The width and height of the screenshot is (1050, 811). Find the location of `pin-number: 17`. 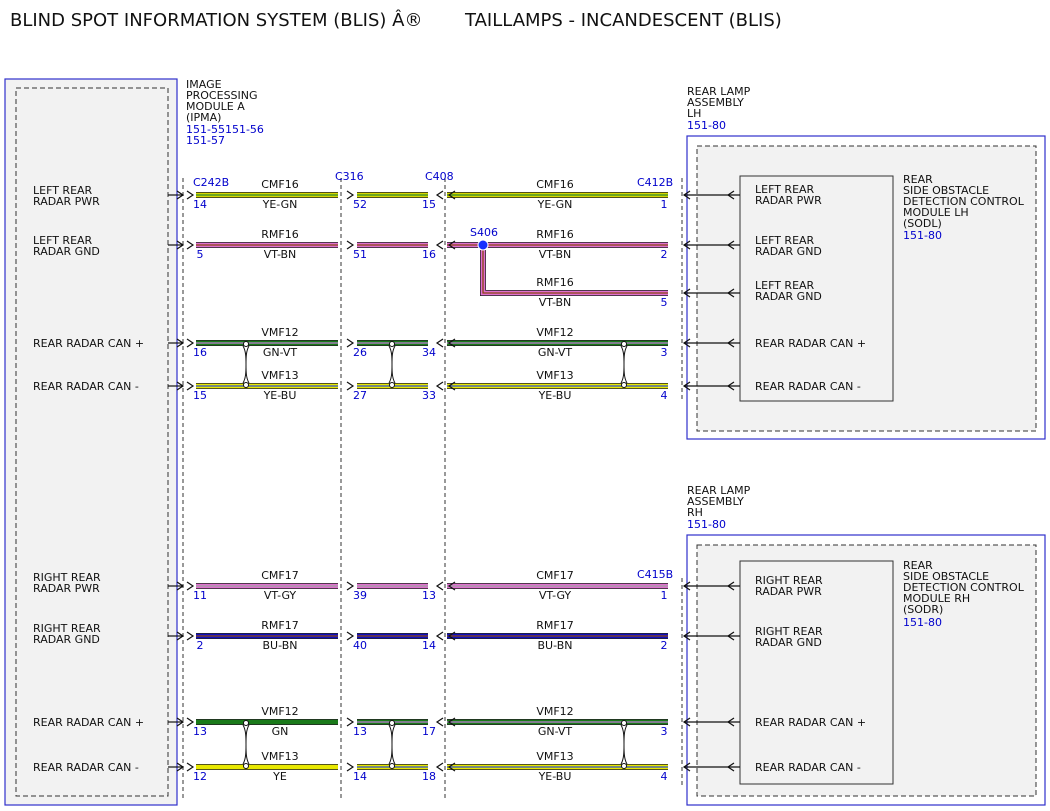

pin-number: 17 is located at coordinates (429, 731).